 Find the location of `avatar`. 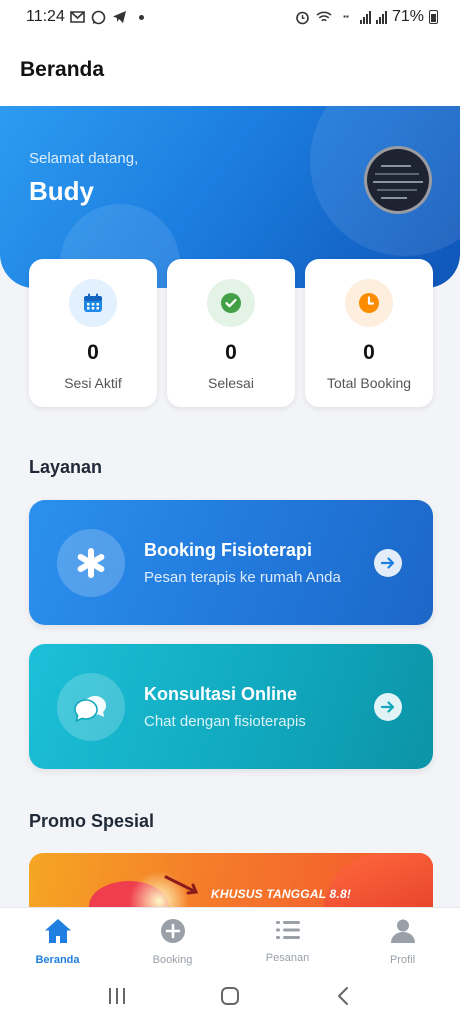

avatar is located at coordinates (398, 180).